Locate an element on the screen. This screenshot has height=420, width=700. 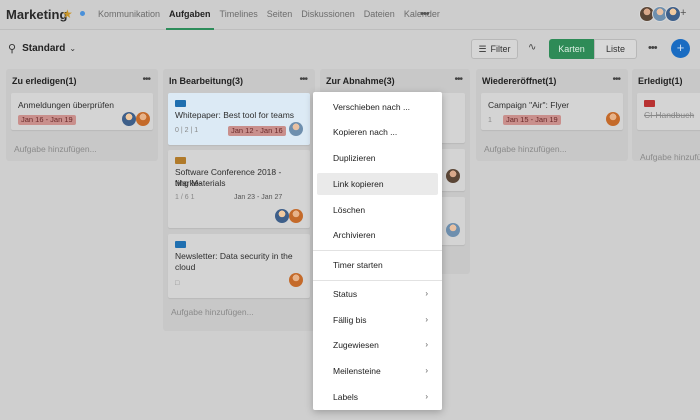
status-dot-icon is located at coordinates (82, 13).